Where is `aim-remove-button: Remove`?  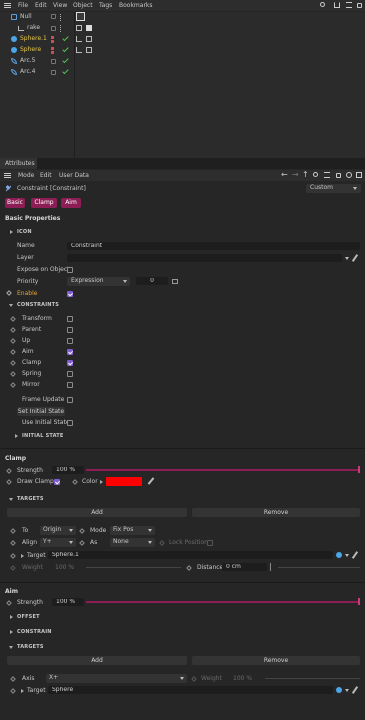 aim-remove-button: Remove is located at coordinates (276, 660).